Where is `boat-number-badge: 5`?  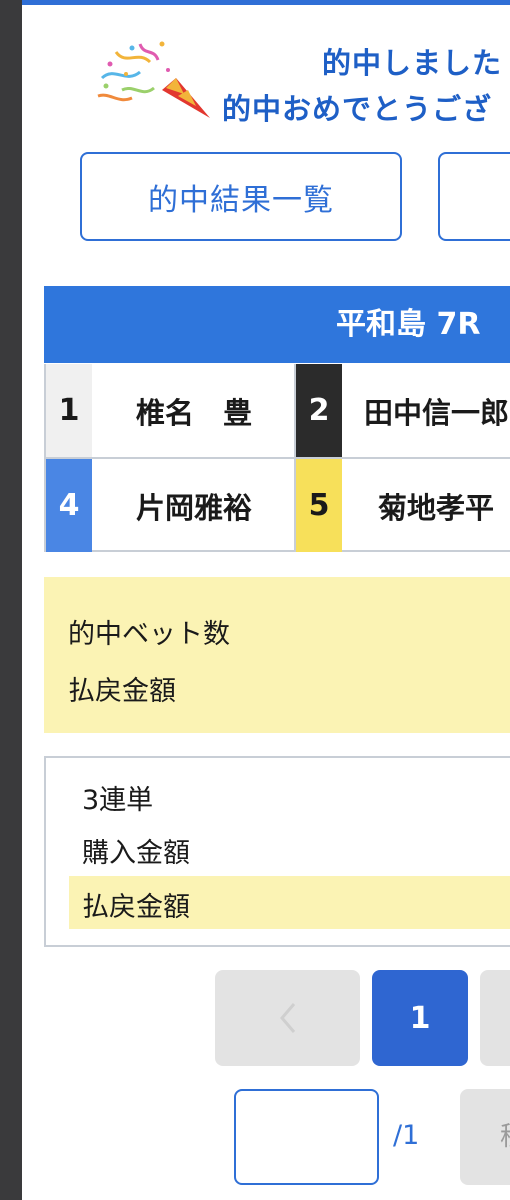 boat-number-badge: 5 is located at coordinates (319, 505).